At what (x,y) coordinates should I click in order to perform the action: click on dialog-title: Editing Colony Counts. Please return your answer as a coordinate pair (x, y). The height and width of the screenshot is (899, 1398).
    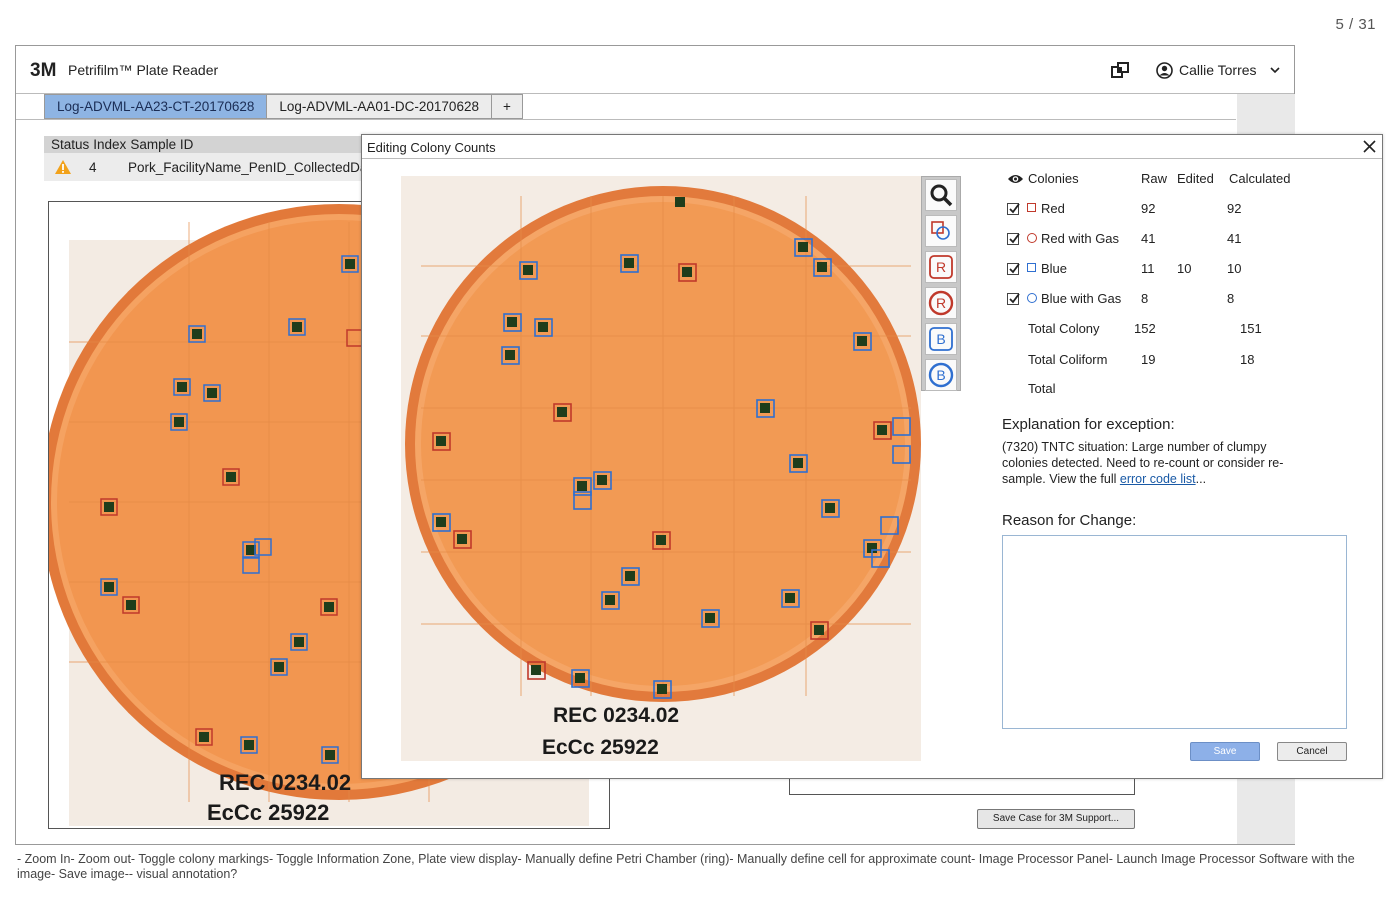
    Looking at the image, I should click on (872, 147).